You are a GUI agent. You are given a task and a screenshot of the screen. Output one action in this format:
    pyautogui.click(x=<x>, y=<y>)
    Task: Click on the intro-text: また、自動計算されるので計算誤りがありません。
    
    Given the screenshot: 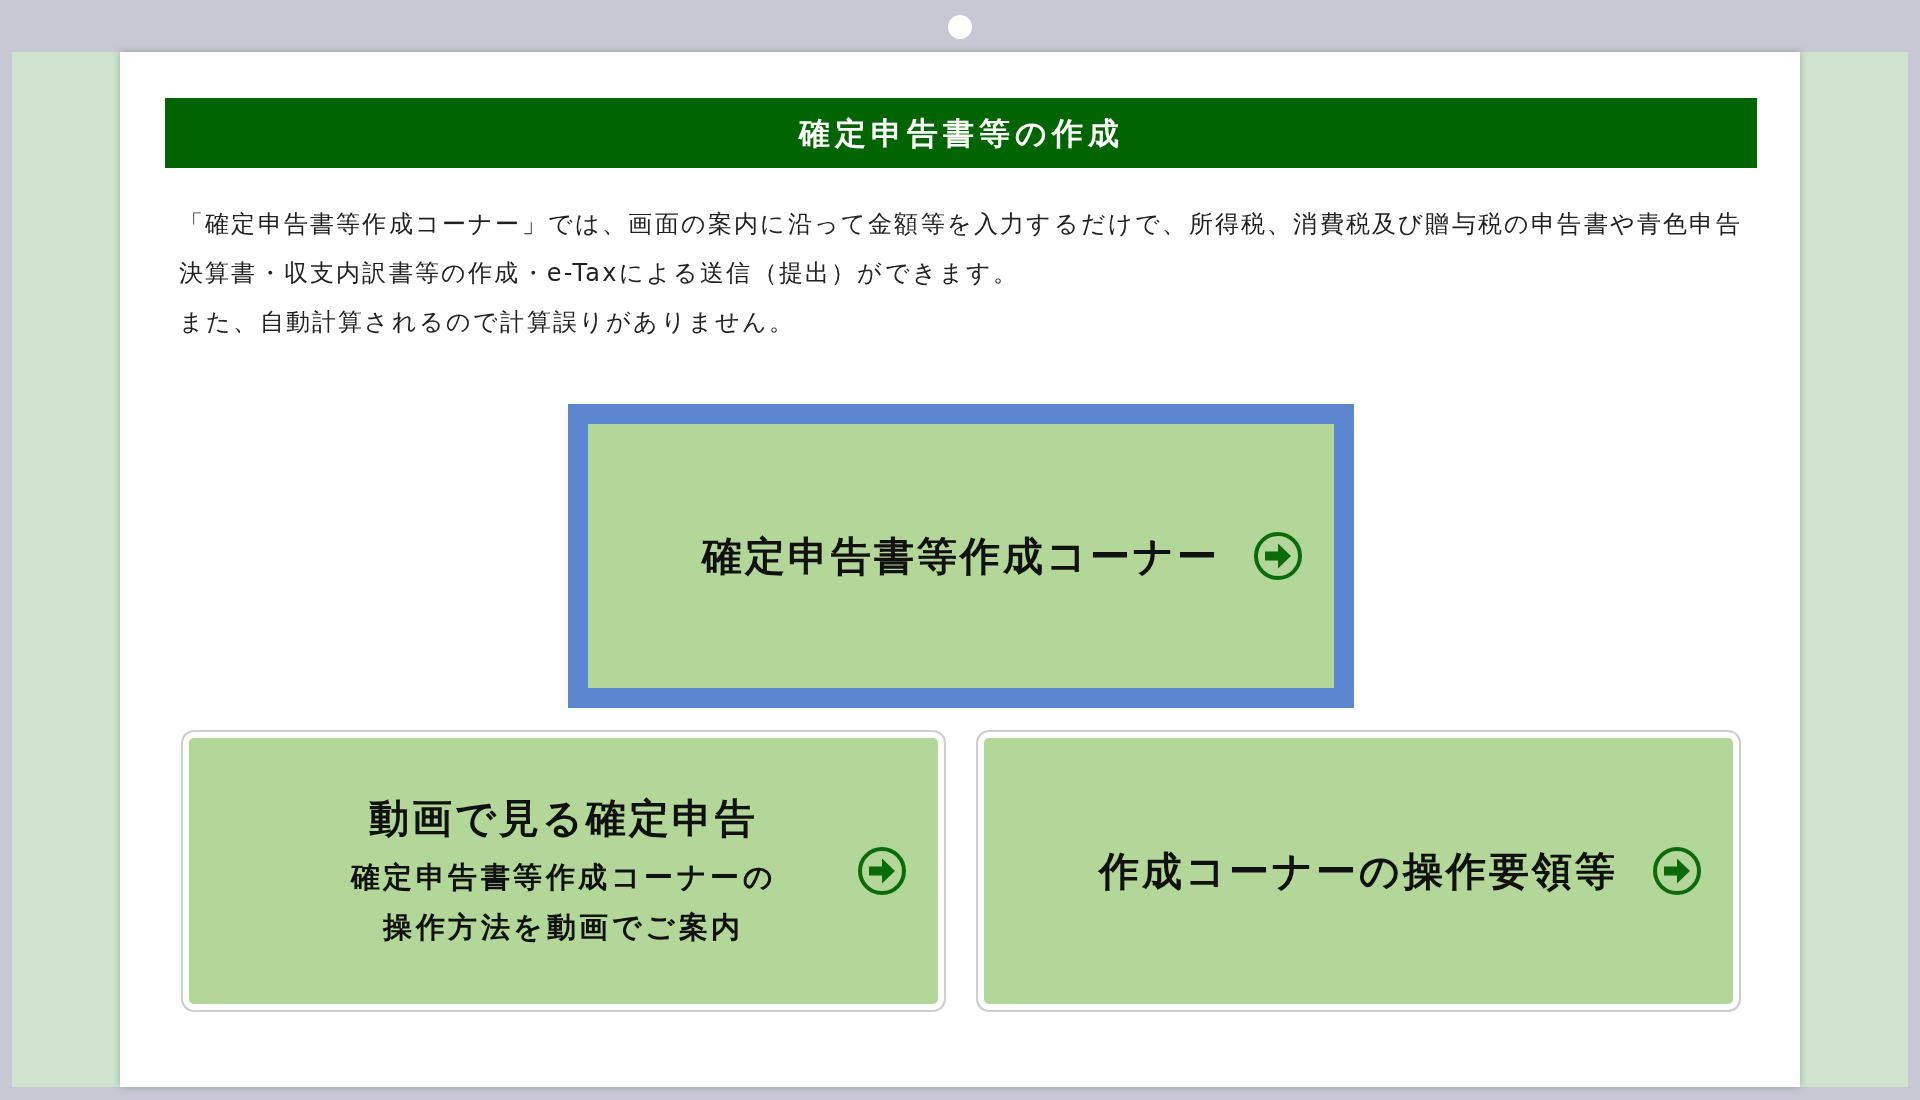 What is the action you would take?
    pyautogui.click(x=488, y=322)
    